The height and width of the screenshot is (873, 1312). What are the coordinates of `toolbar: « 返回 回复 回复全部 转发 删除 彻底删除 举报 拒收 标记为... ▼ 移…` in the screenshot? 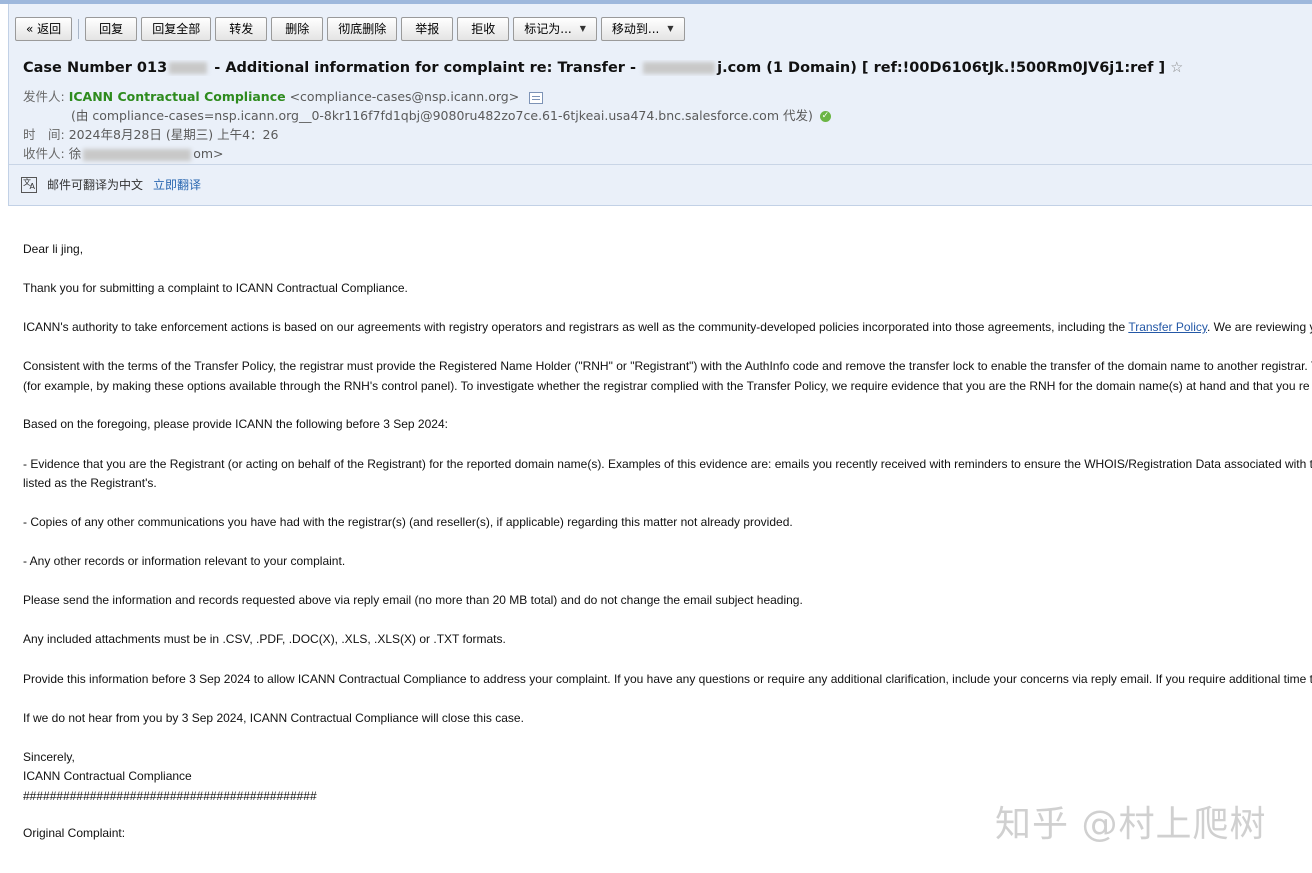 It's located at (352, 28).